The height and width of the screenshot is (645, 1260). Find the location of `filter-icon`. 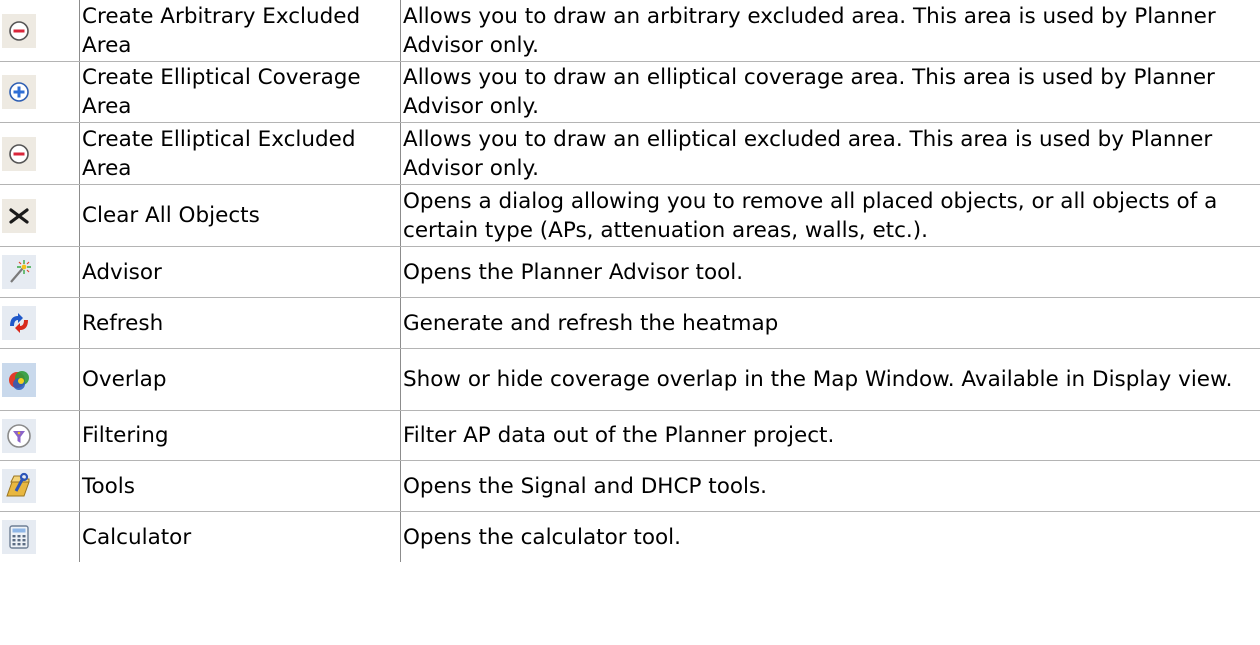

filter-icon is located at coordinates (19, 435).